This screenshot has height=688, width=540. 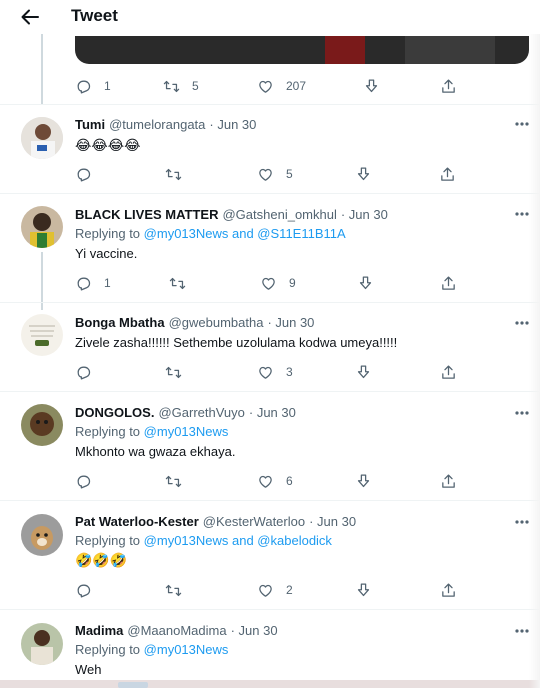 I want to click on tweet-actions: 2, so click(x=275, y=590).